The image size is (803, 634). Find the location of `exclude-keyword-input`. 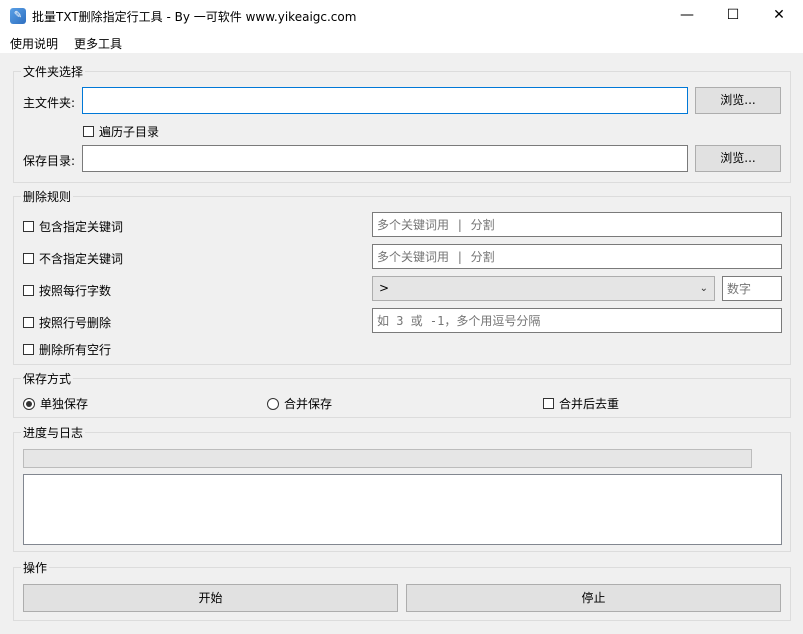

exclude-keyword-input is located at coordinates (577, 256).